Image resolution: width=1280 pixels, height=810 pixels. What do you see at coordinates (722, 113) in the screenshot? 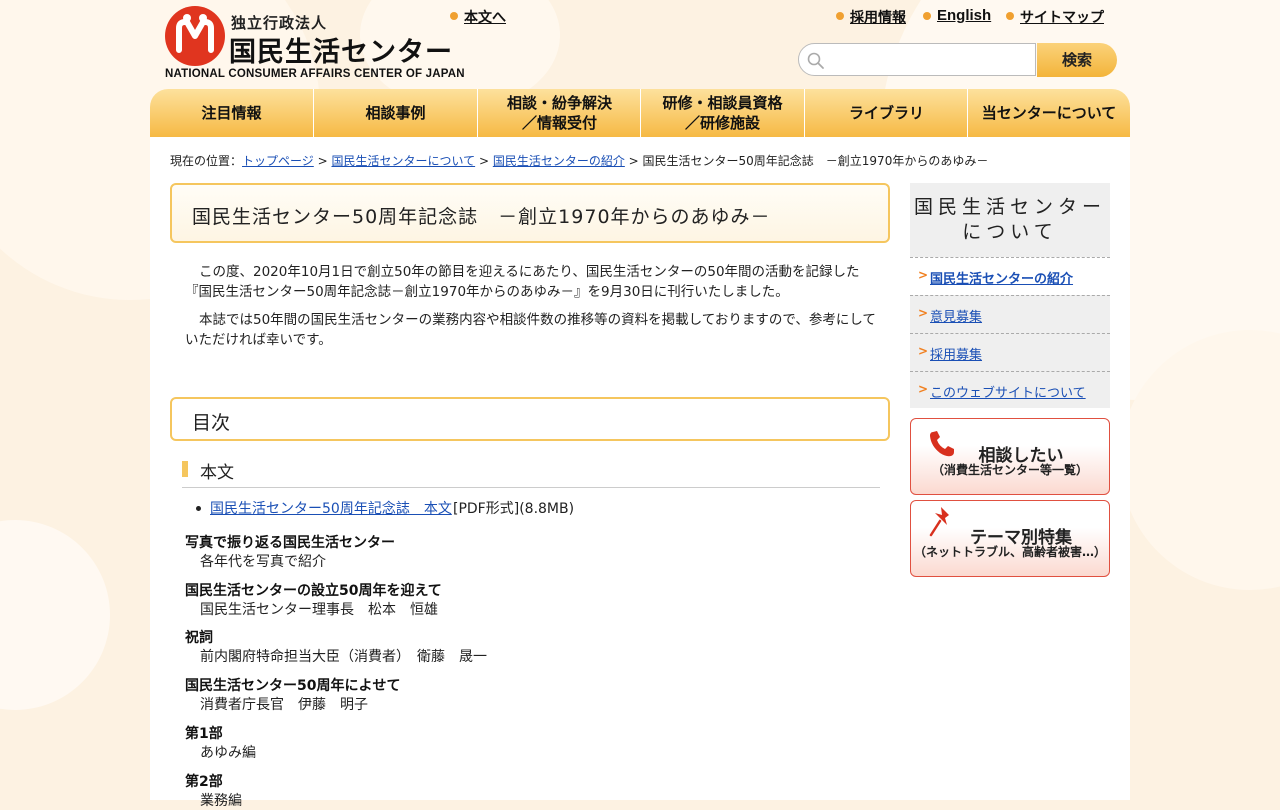
I see `nav-item-training: 研修・相談員資格 ／研修施設` at bounding box center [722, 113].